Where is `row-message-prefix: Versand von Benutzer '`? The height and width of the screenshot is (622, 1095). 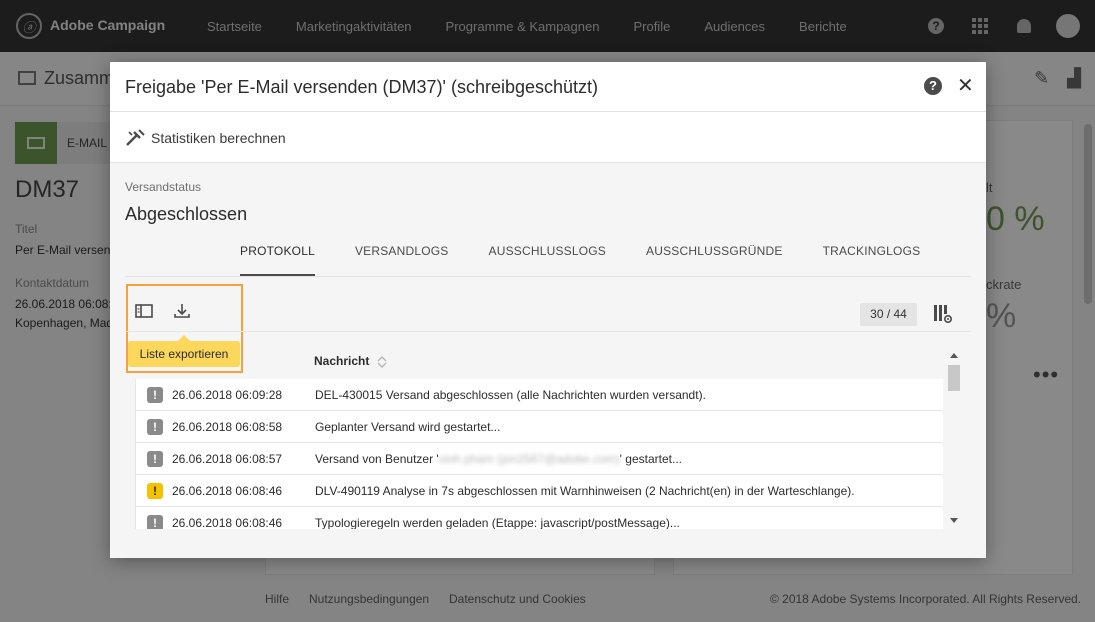 row-message-prefix: Versand von Benutzer ' is located at coordinates (377, 459).